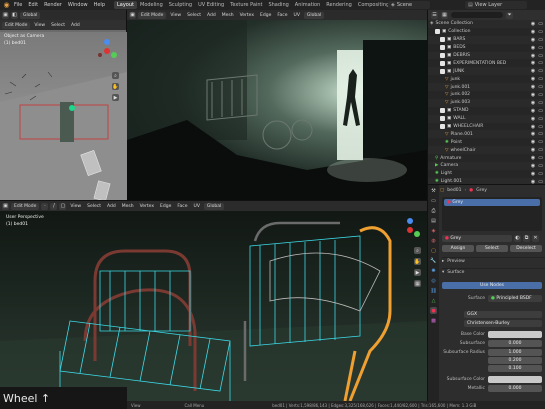 The width and height of the screenshot is (545, 409). Describe the element at coordinates (433, 200) in the screenshot. I see `render-tab-icon: ▭` at that location.